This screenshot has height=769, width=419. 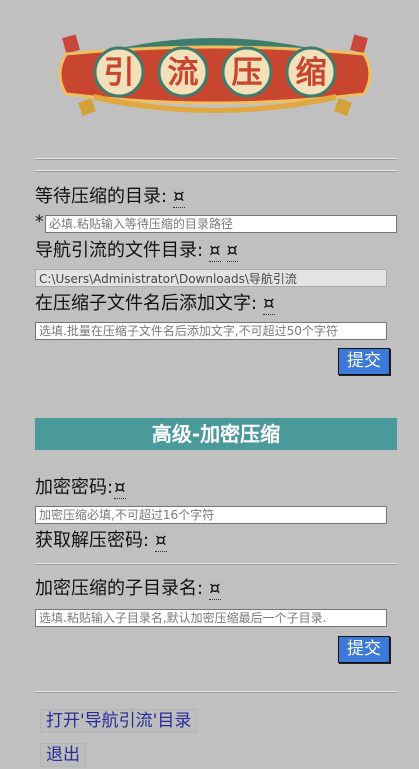 I want to click on logo-graphic: 引 流 压 缩, so click(x=215, y=75).